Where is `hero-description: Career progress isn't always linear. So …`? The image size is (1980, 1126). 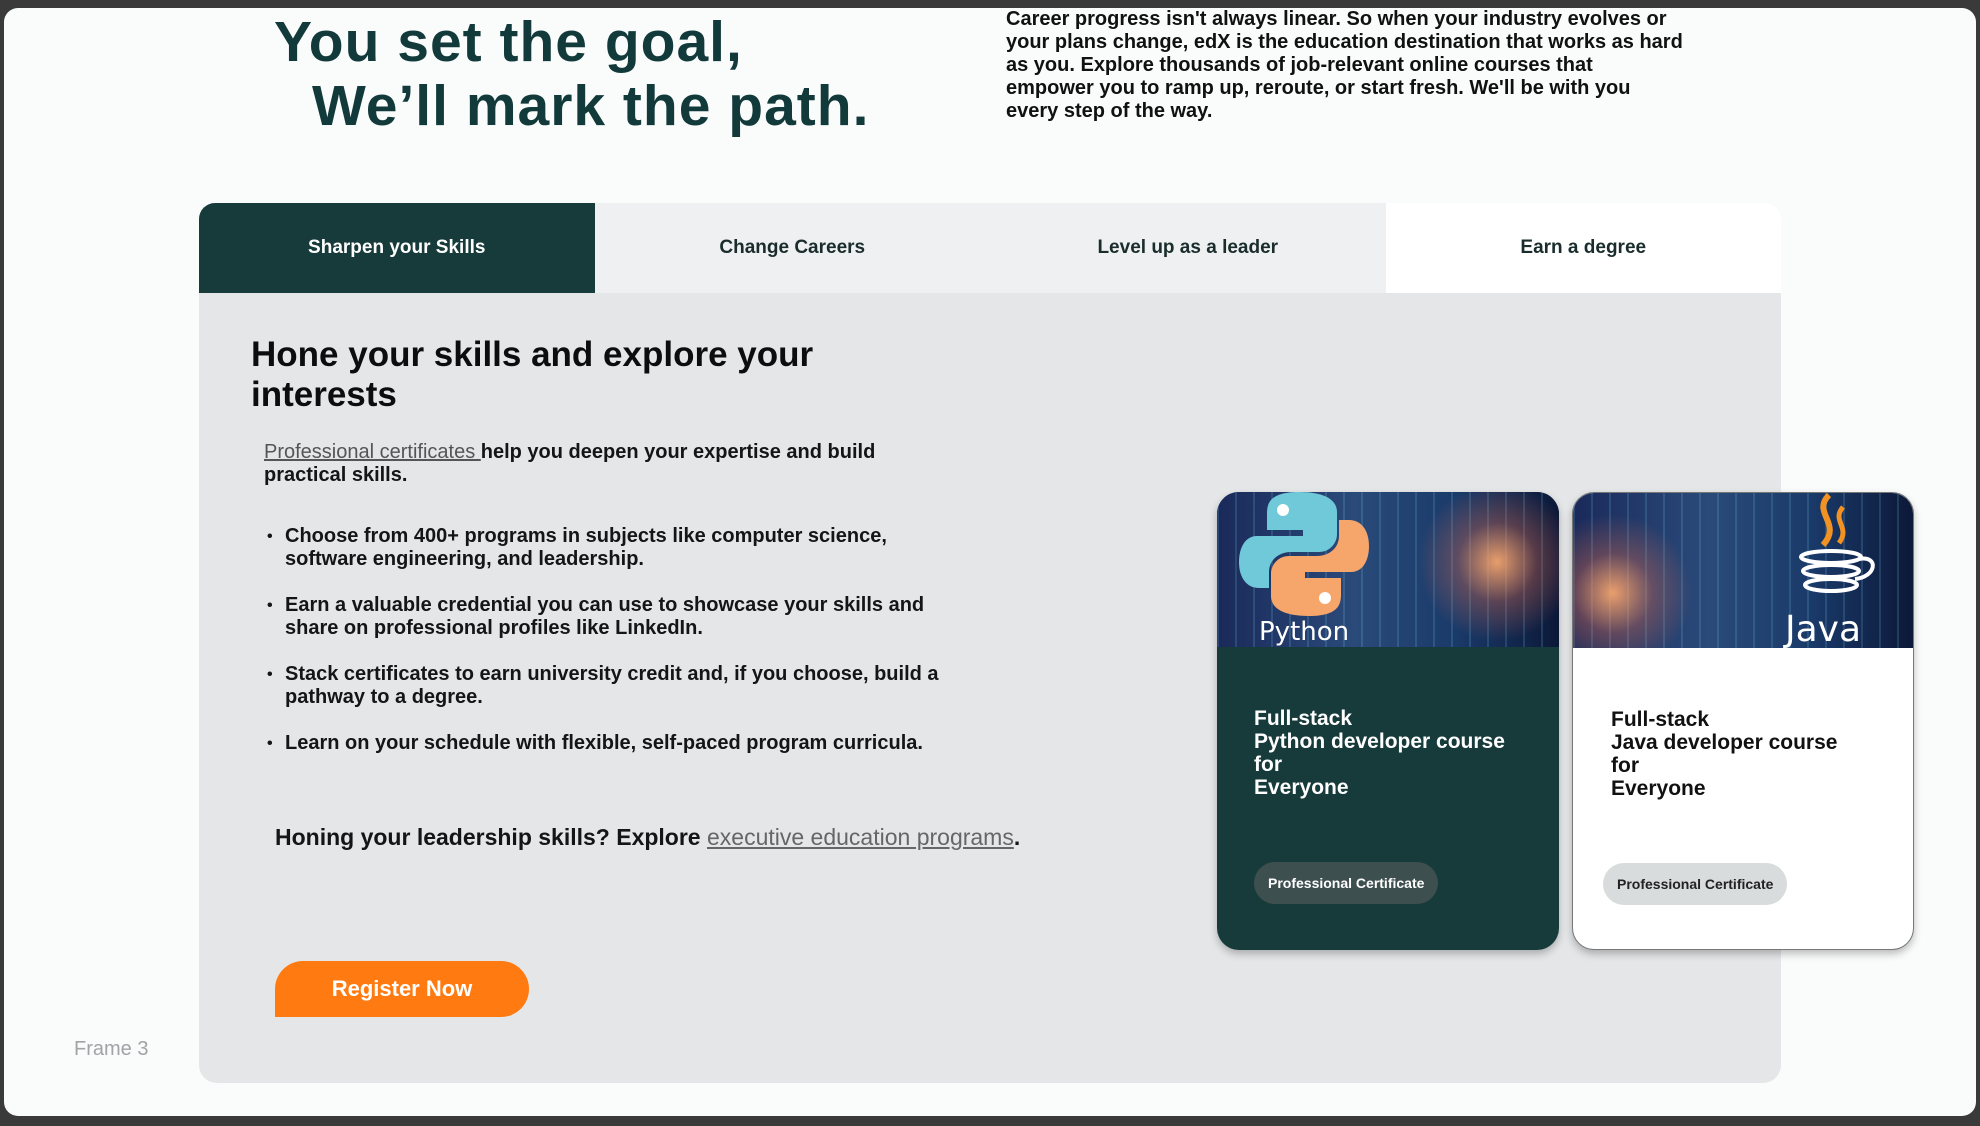 hero-description: Career progress isn't always linear. So … is located at coordinates (1344, 65).